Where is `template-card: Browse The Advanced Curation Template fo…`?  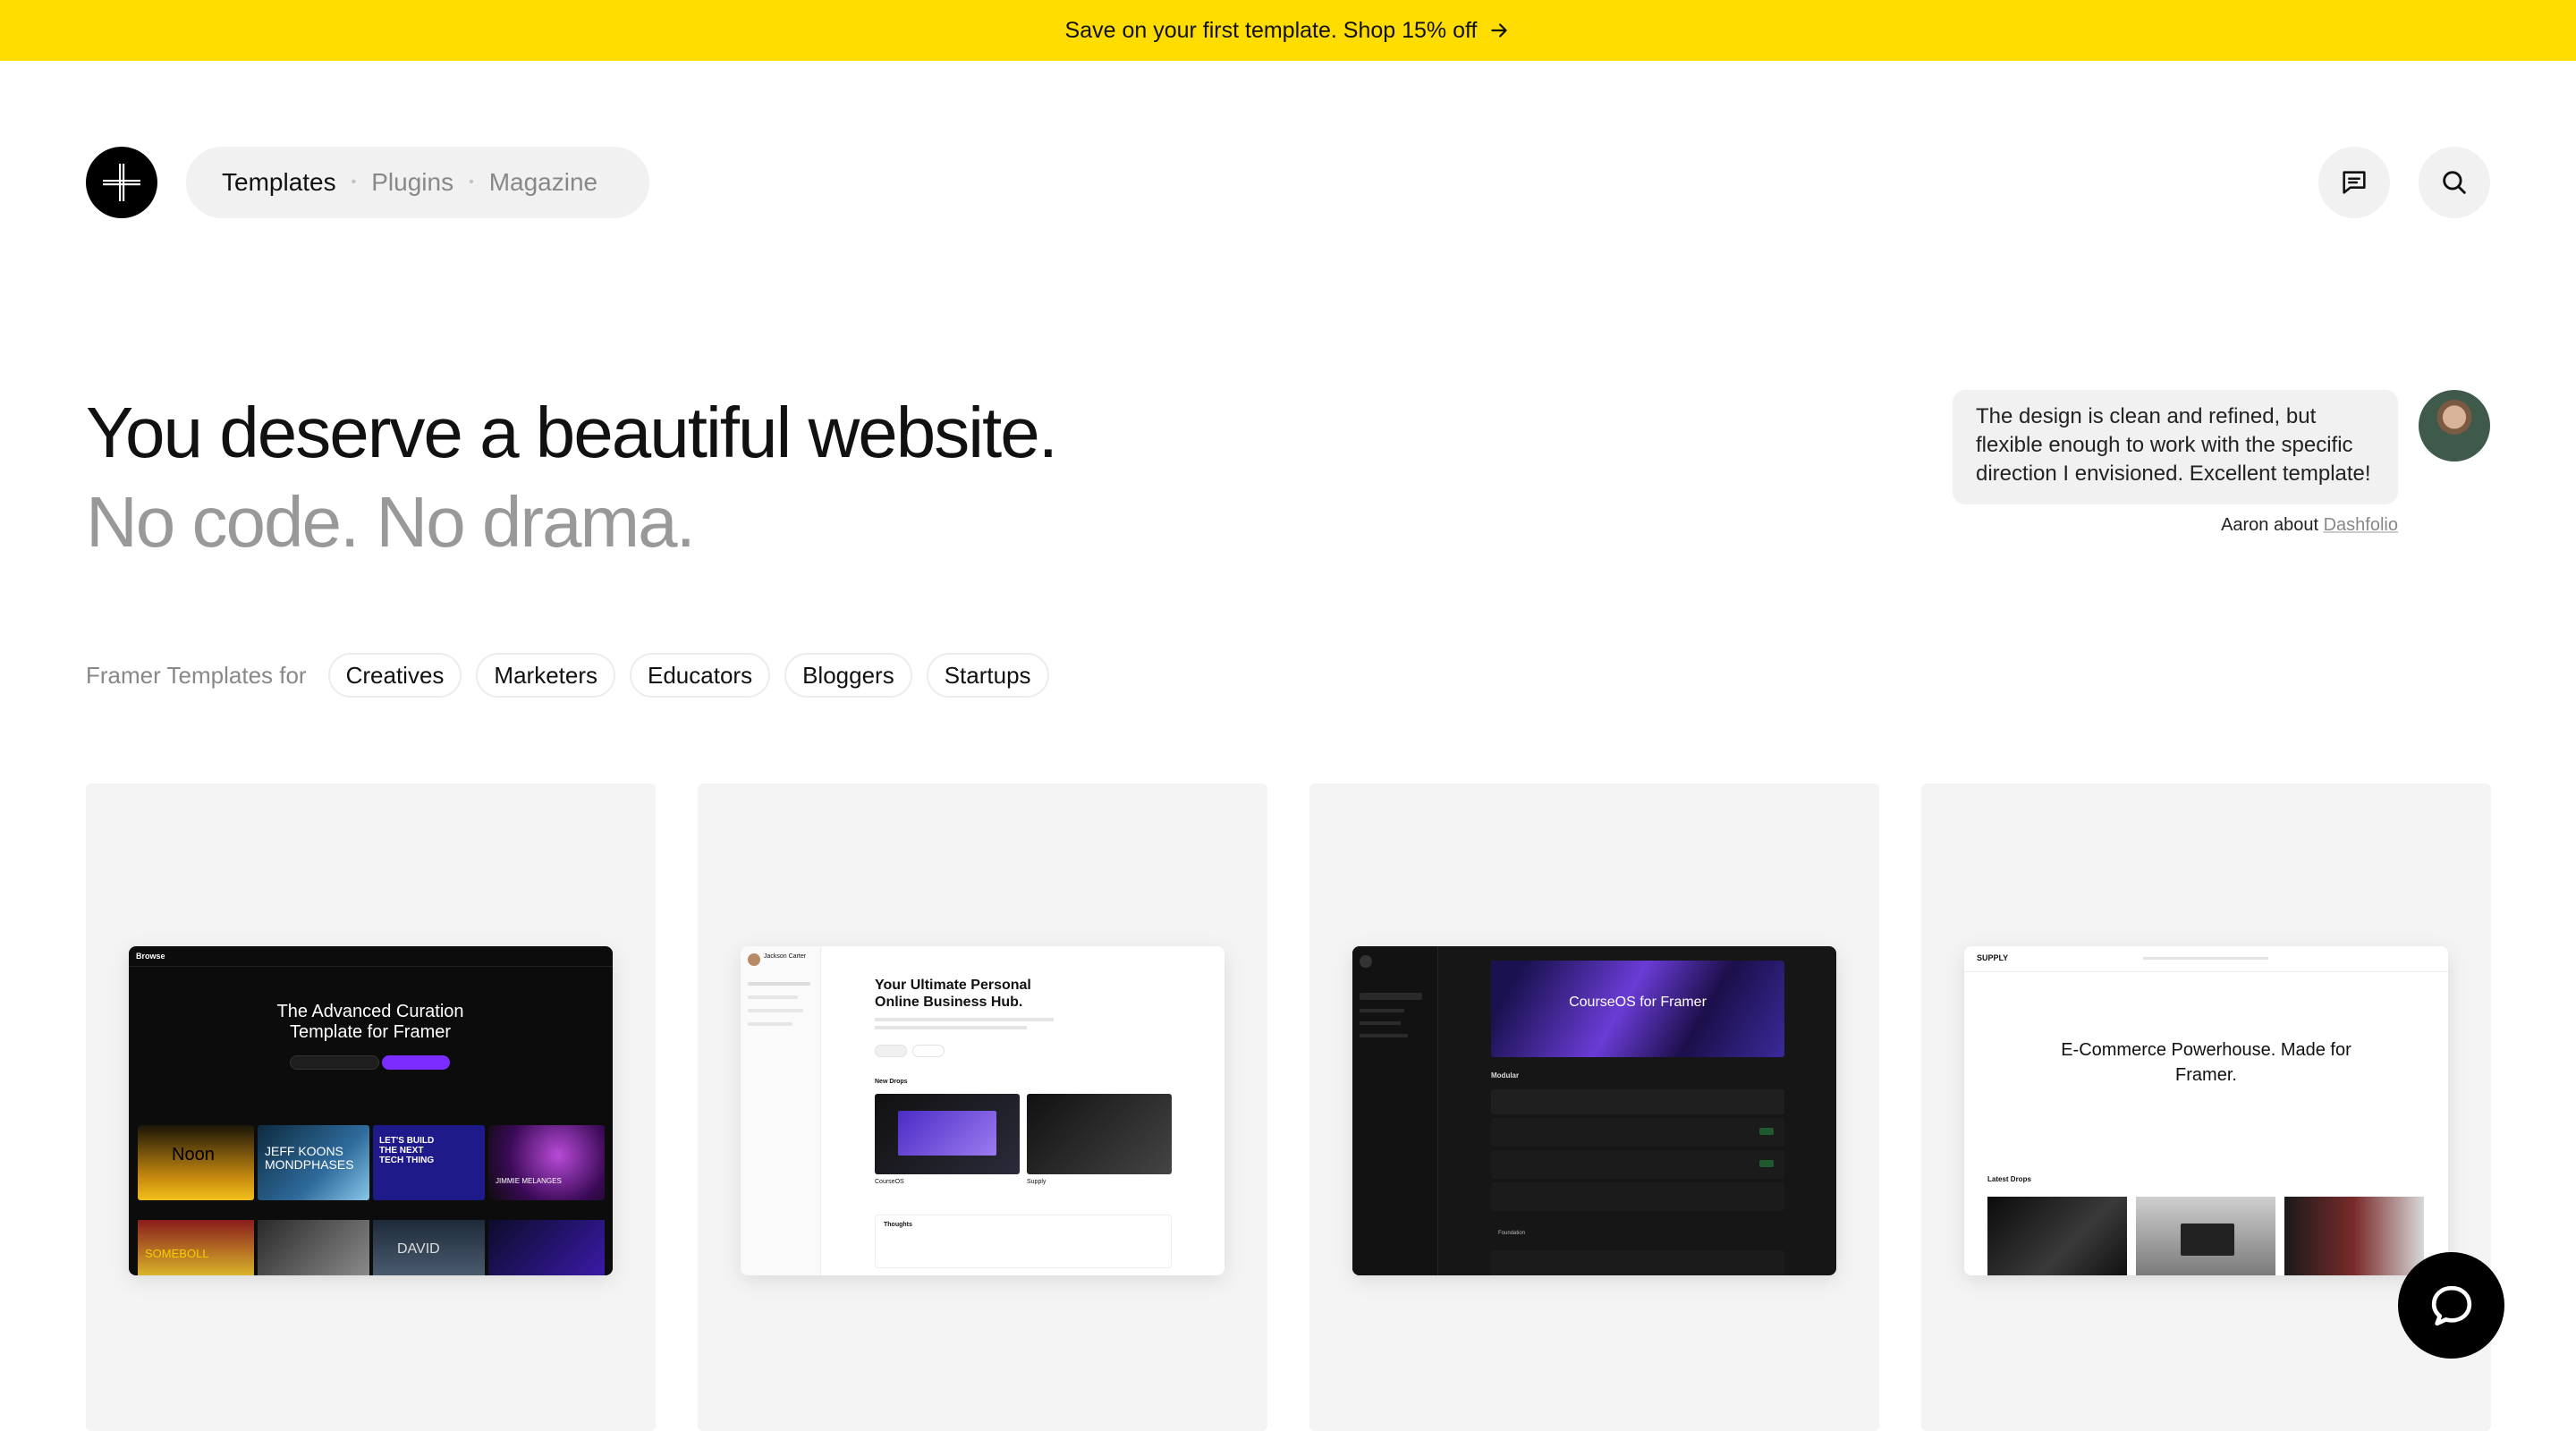
template-card: Browse The Advanced Curation Template fo… is located at coordinates (371, 1107).